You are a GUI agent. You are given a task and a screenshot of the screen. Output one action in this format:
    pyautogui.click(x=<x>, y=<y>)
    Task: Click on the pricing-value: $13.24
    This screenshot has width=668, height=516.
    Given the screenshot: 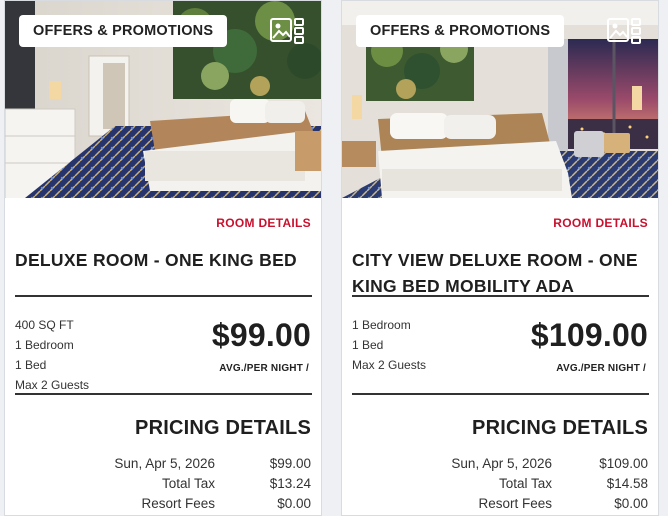 What is the action you would take?
    pyautogui.click(x=290, y=483)
    